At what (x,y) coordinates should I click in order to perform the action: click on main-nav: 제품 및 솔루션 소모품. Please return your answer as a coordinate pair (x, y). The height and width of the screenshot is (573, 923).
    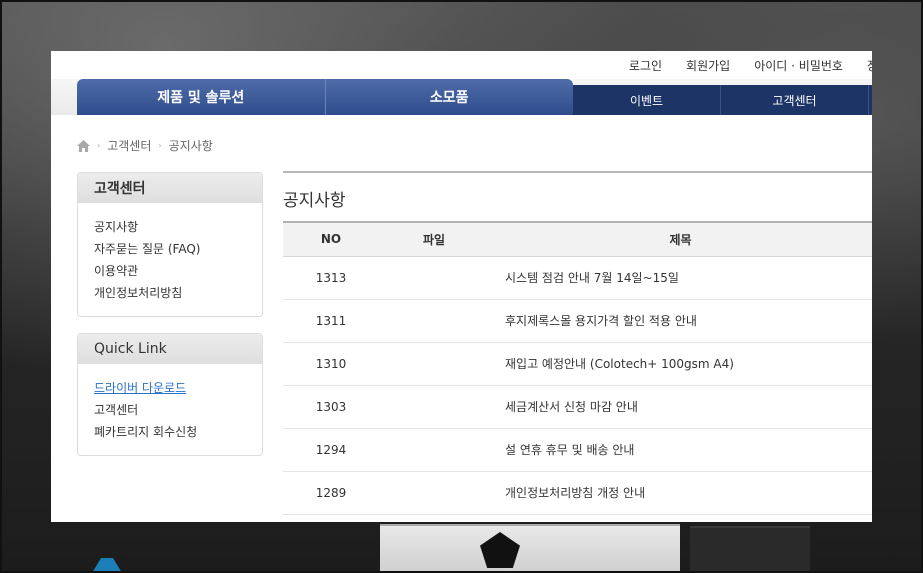
    Looking at the image, I should click on (325, 97).